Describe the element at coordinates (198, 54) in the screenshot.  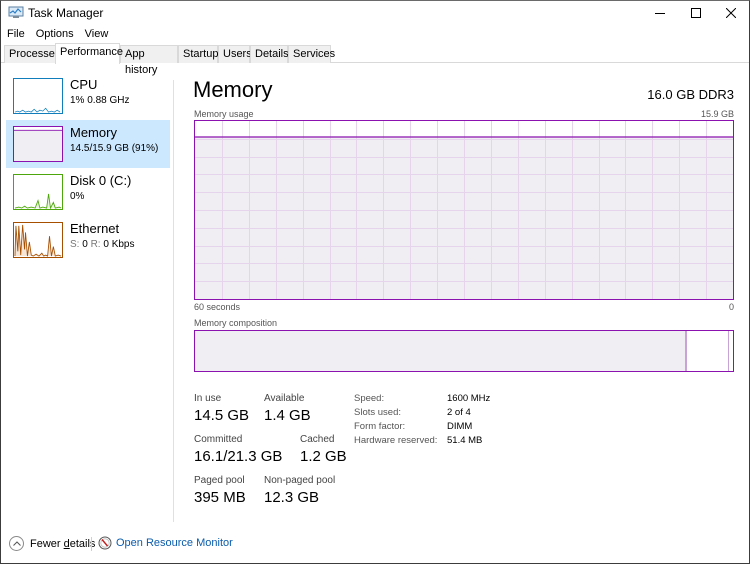
I see `tab-startup: Startup` at that location.